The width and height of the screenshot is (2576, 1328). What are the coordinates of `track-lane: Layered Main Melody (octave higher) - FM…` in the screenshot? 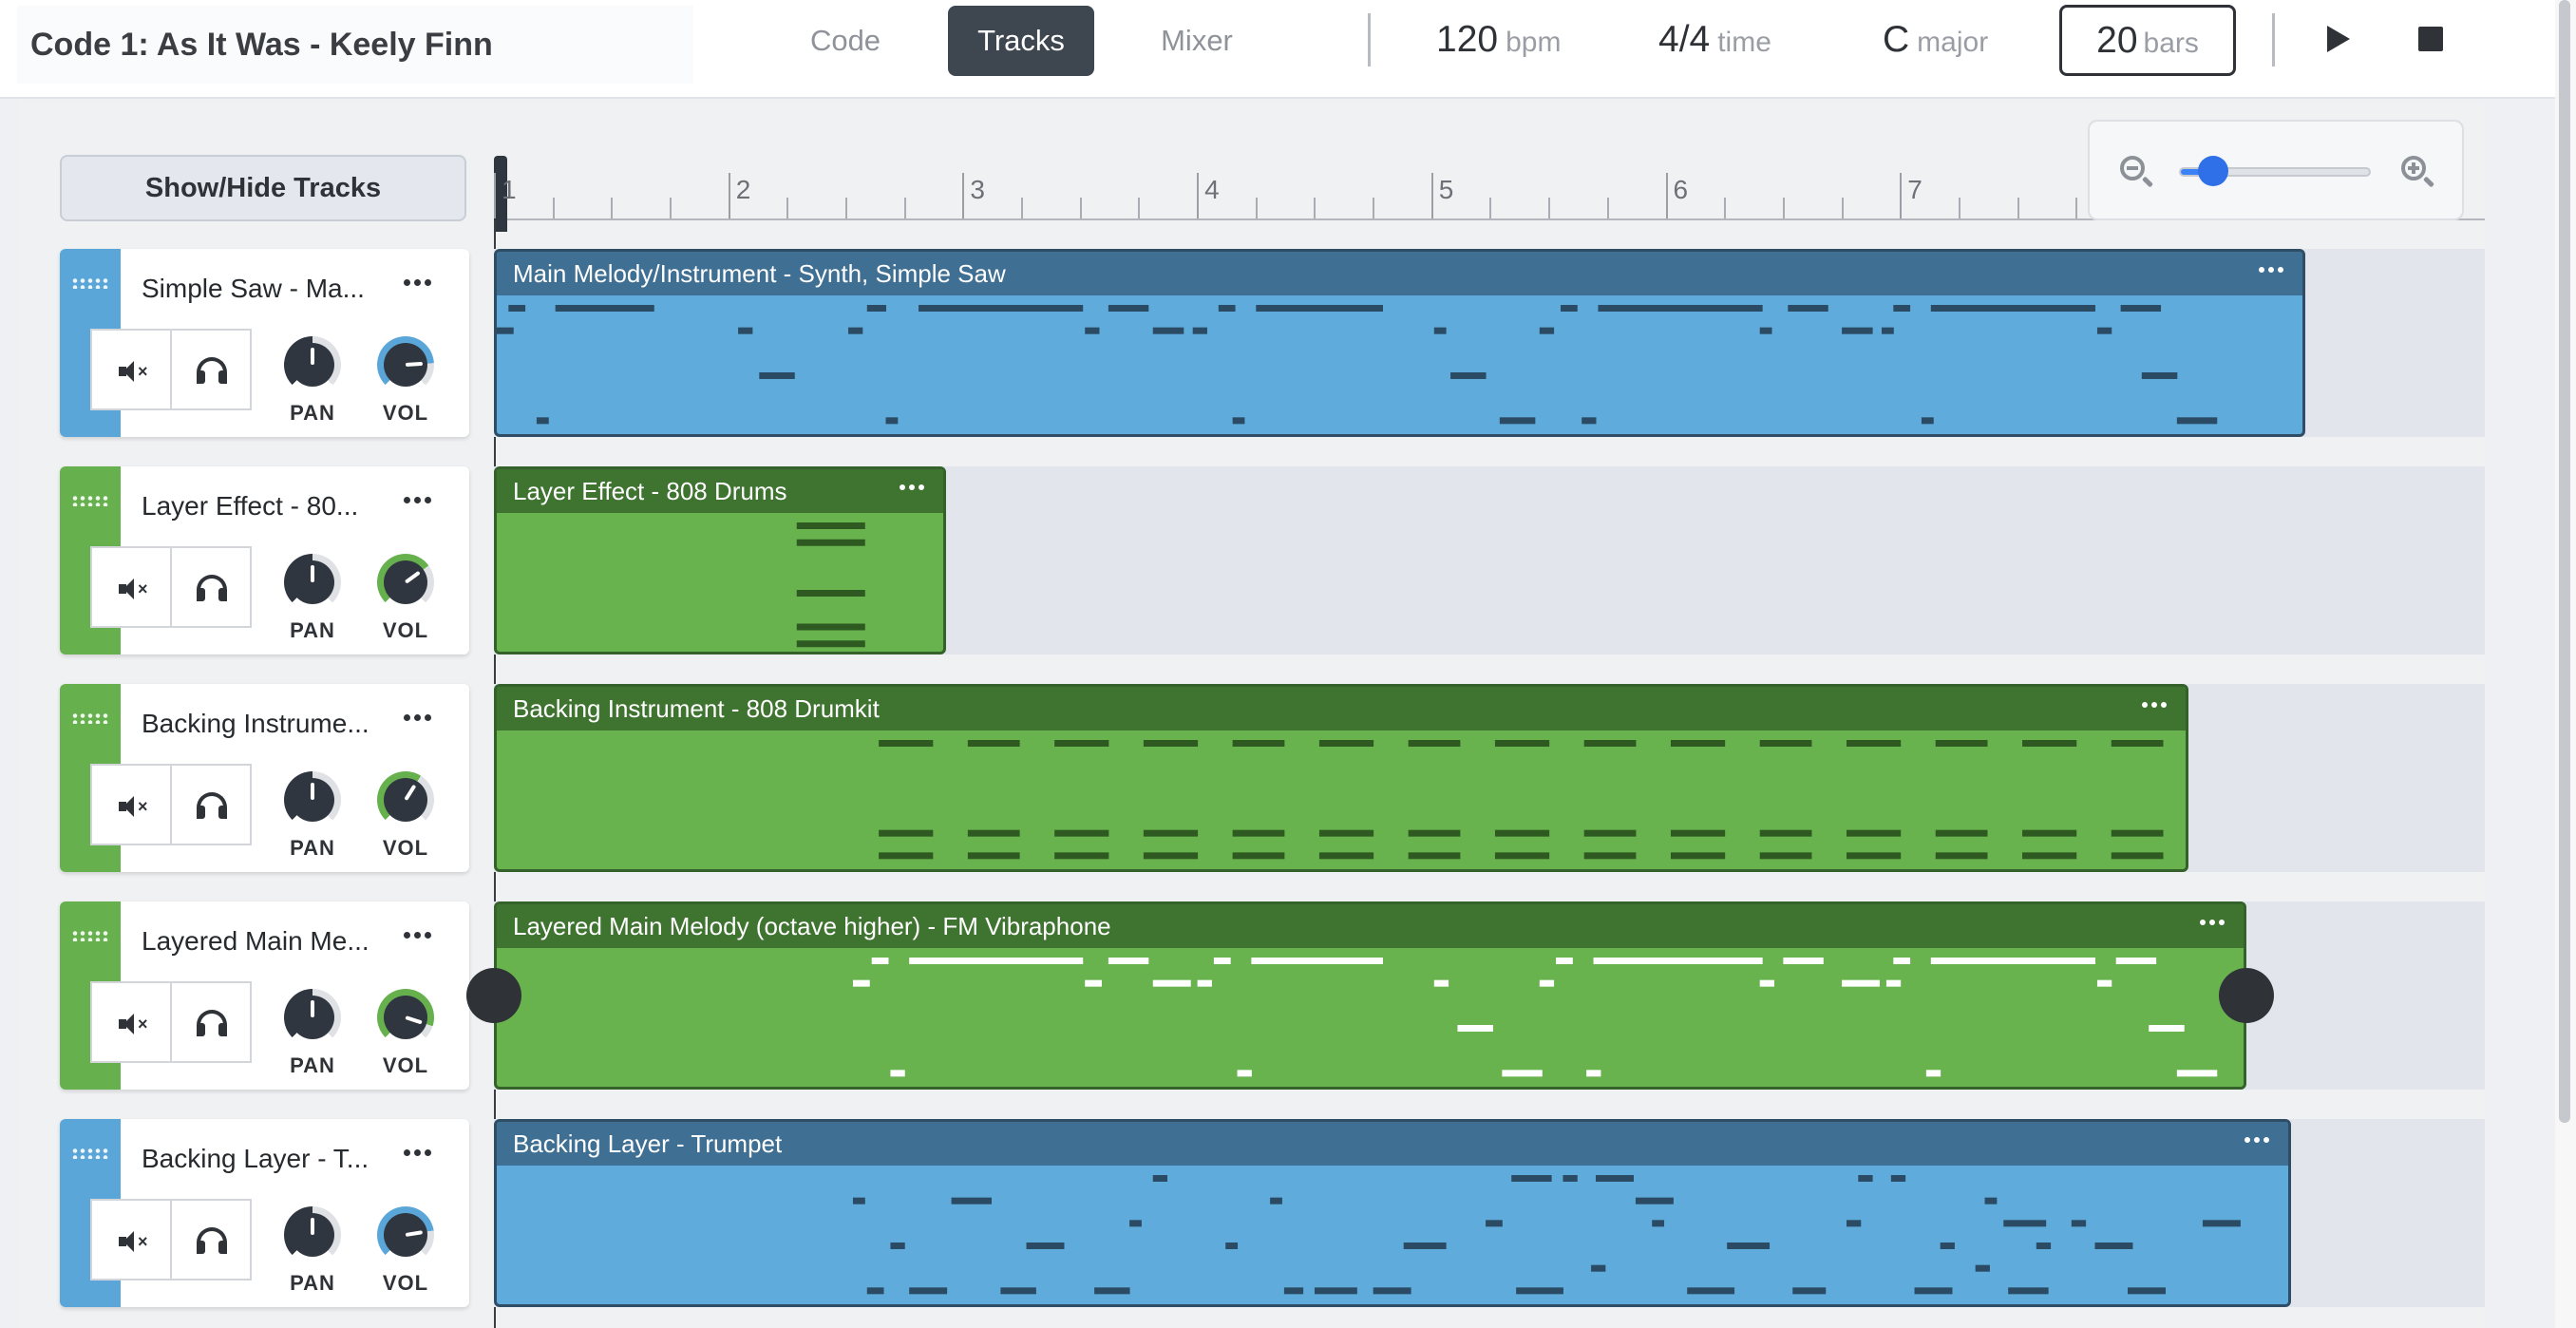 It's located at (1475, 995).